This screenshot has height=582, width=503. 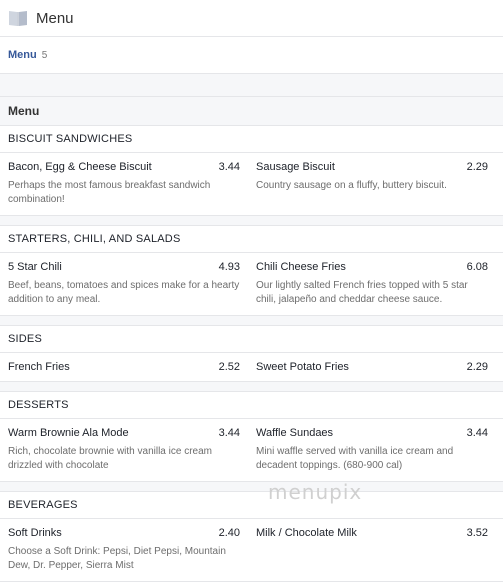 I want to click on tab-bar: Menu 5, so click(x=251, y=55).